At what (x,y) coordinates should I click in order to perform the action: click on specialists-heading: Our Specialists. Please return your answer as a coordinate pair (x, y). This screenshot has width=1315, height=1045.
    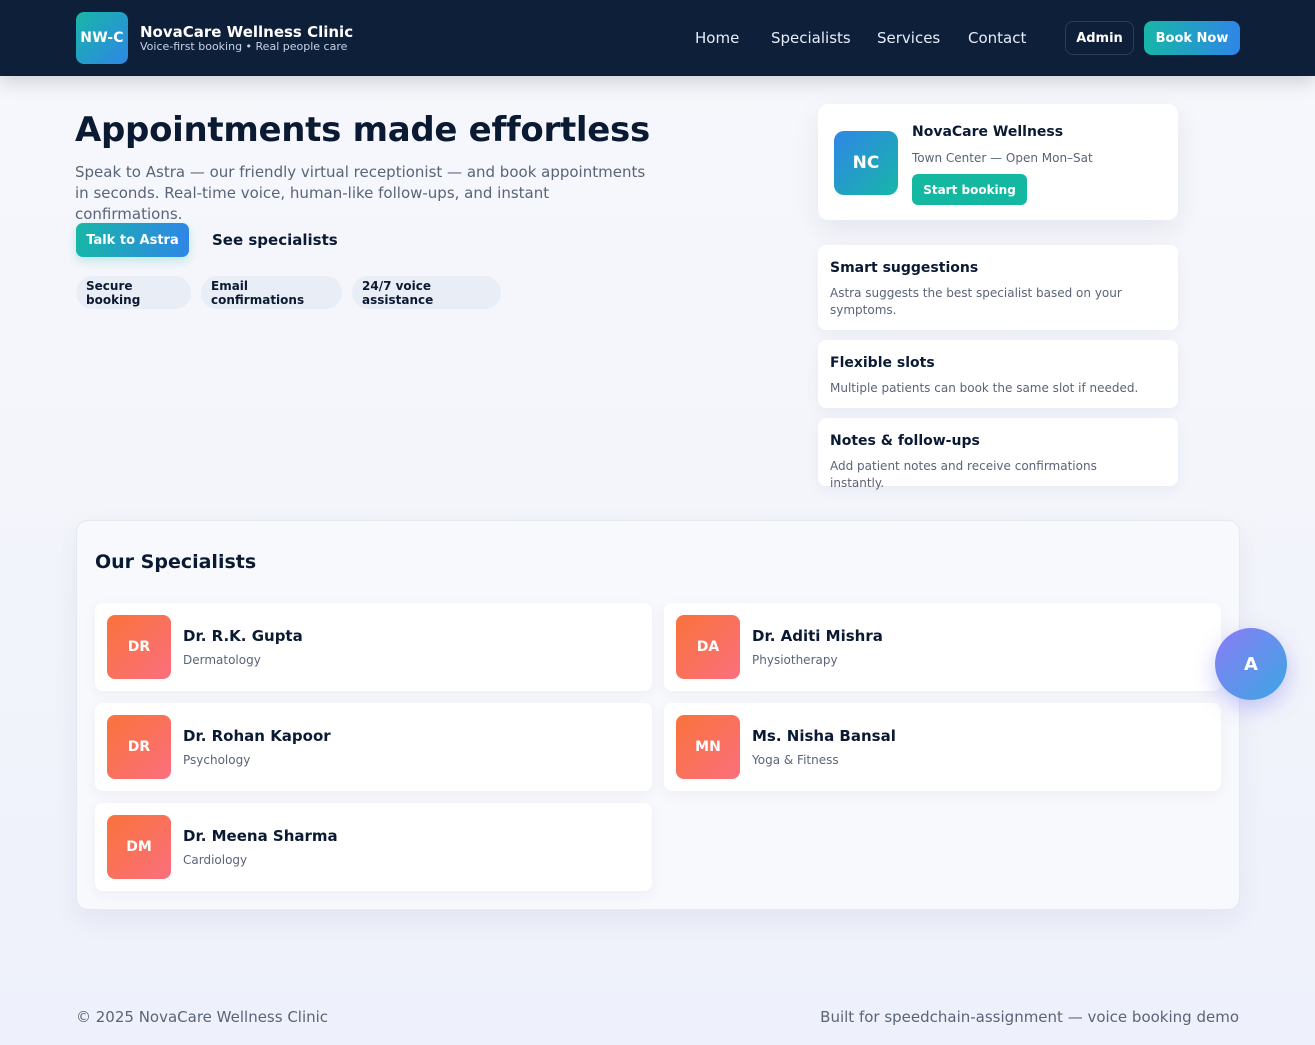
    Looking at the image, I should click on (176, 562).